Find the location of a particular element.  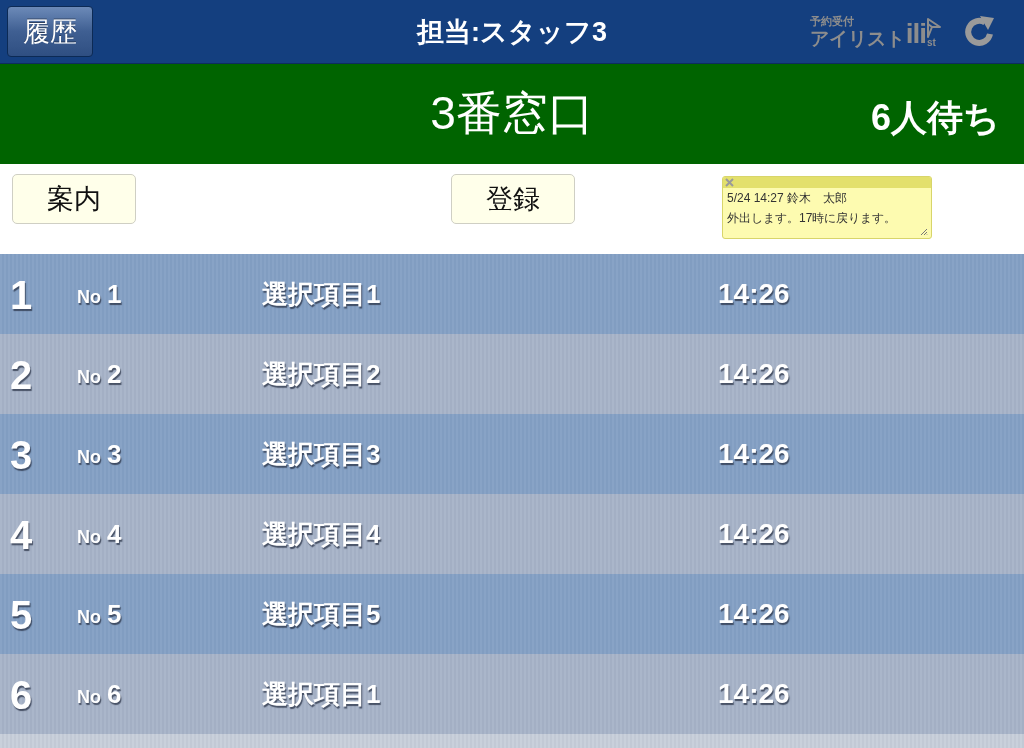

history-button: 履歴 is located at coordinates (50, 31).